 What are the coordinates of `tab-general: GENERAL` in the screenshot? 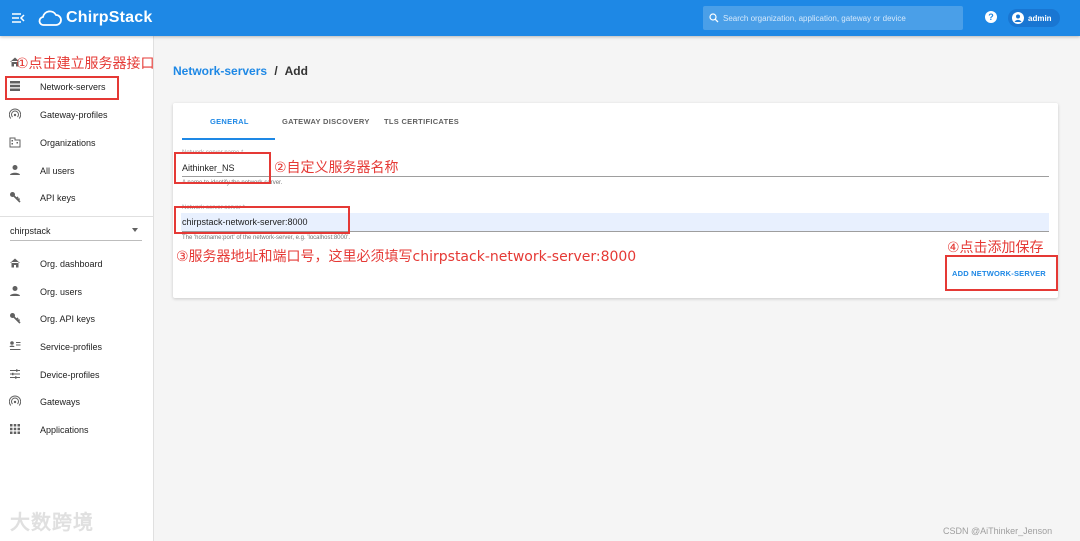 It's located at (229, 121).